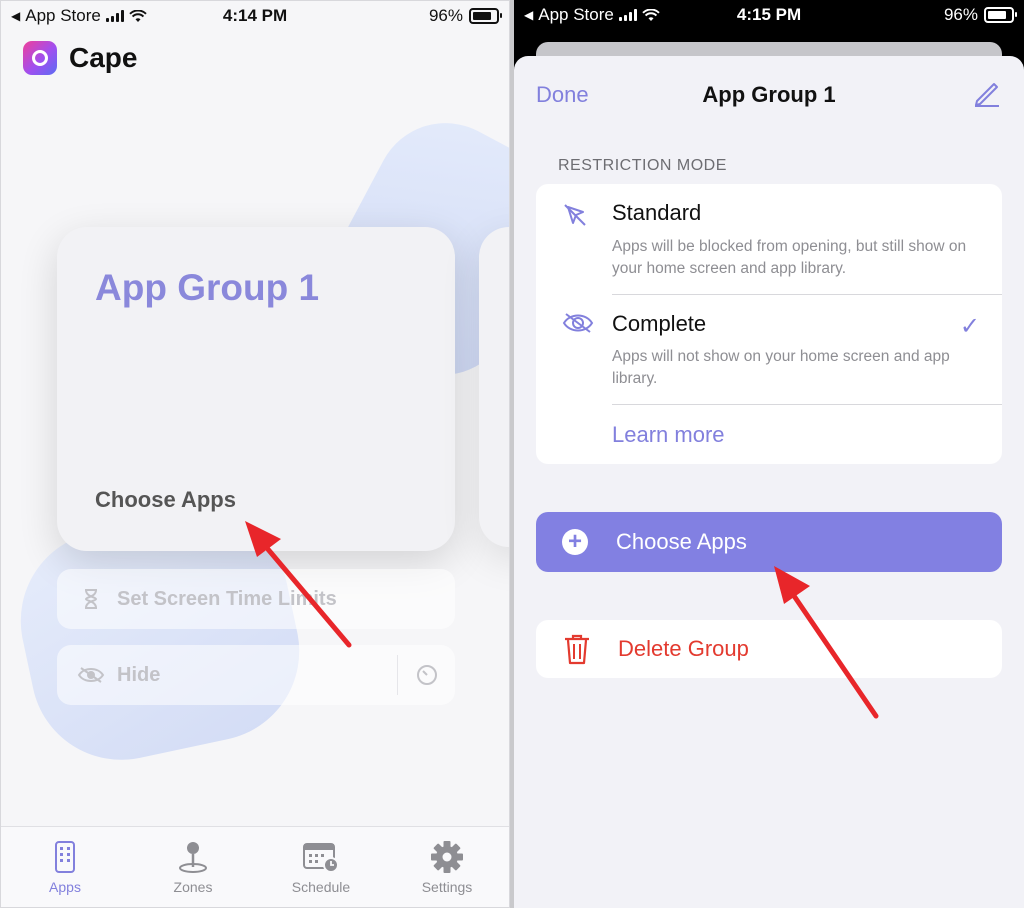 The width and height of the screenshot is (1024, 908). I want to click on app-title: Cape, so click(103, 57).